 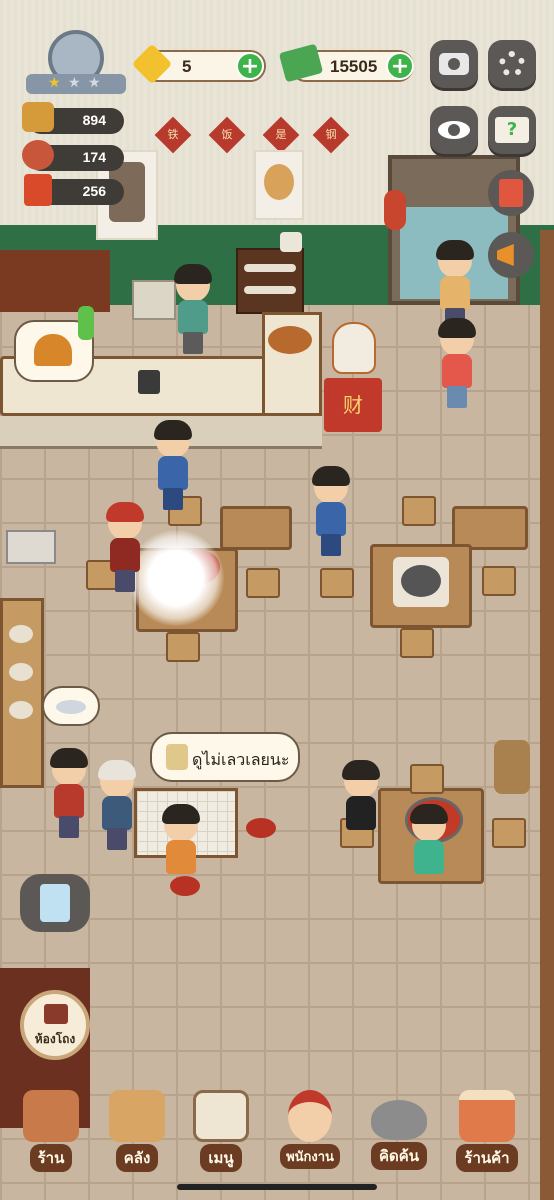 I want to click on meat-count: 174, so click(x=94, y=157).